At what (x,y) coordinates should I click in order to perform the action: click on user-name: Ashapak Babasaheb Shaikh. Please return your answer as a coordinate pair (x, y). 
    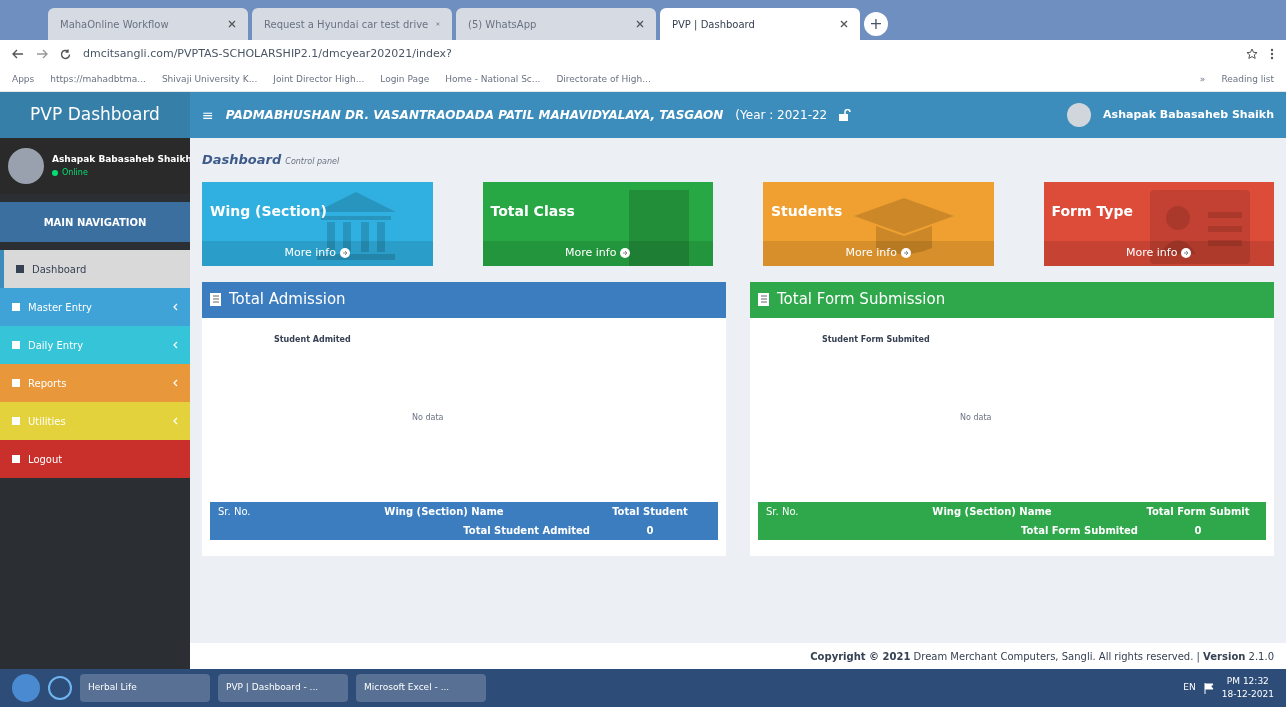
    Looking at the image, I should click on (1188, 115).